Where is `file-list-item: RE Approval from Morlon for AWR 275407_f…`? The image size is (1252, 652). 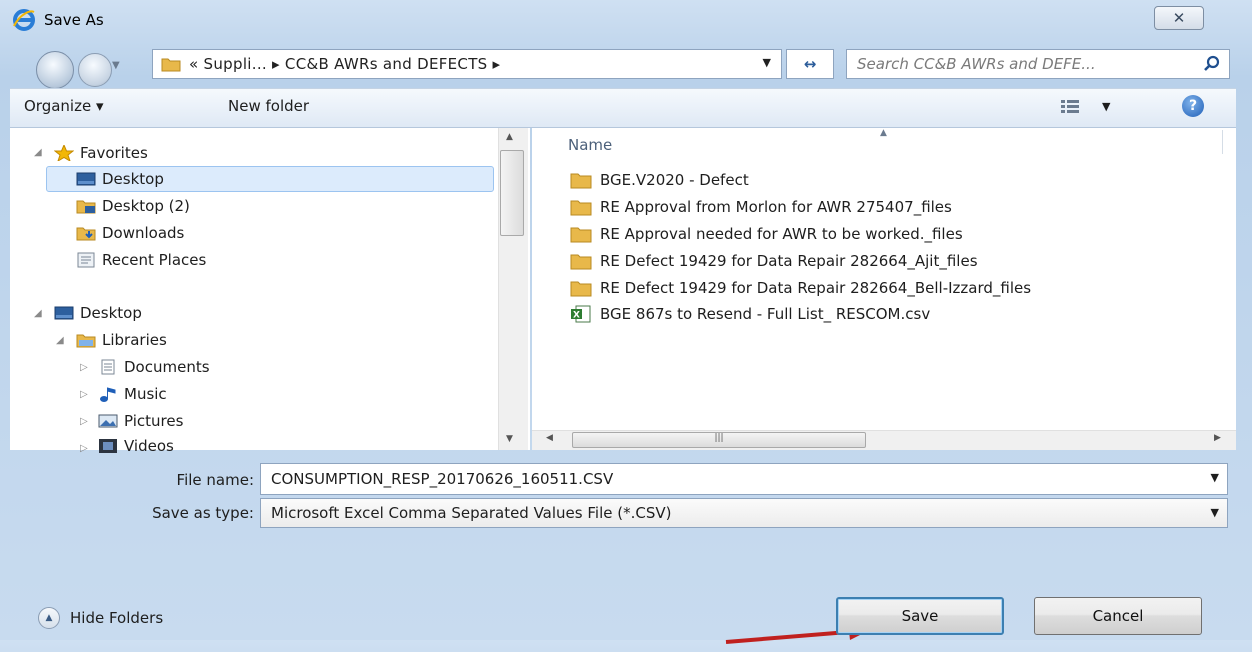
file-list-item: RE Approval from Morlon for AWR 275407_f… is located at coordinates (761, 207).